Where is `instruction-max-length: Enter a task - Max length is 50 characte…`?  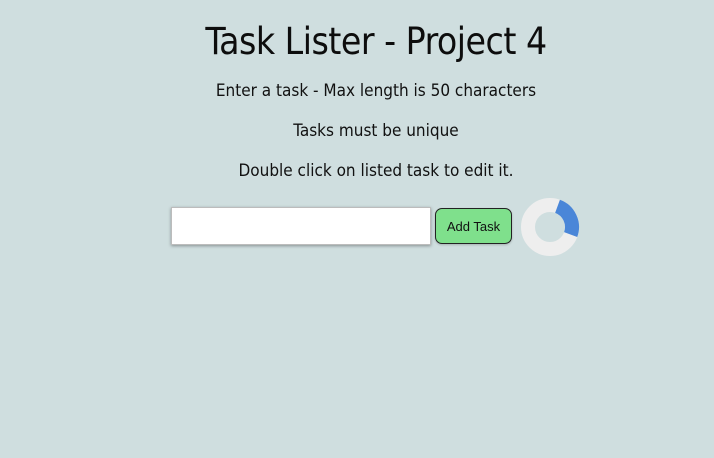
instruction-max-length: Enter a task - Max length is 50 characte… is located at coordinates (376, 91).